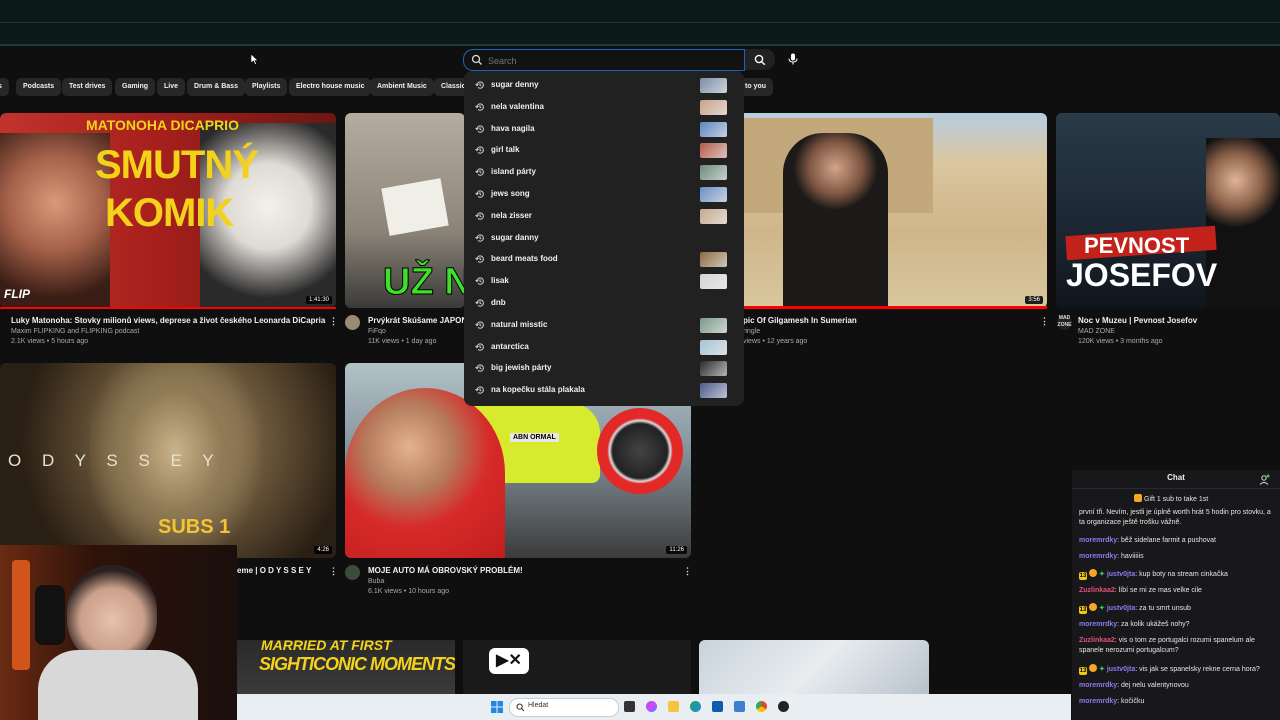 The image size is (1280, 720). Describe the element at coordinates (1120, 341) in the screenshot. I see `video-meta: 120K views • 3 months ago` at that location.